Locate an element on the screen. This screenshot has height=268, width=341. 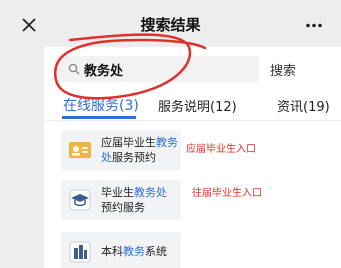
result-item-graduate-appointment: 应届毕业生教务处服务预约 is located at coordinates (121, 150).